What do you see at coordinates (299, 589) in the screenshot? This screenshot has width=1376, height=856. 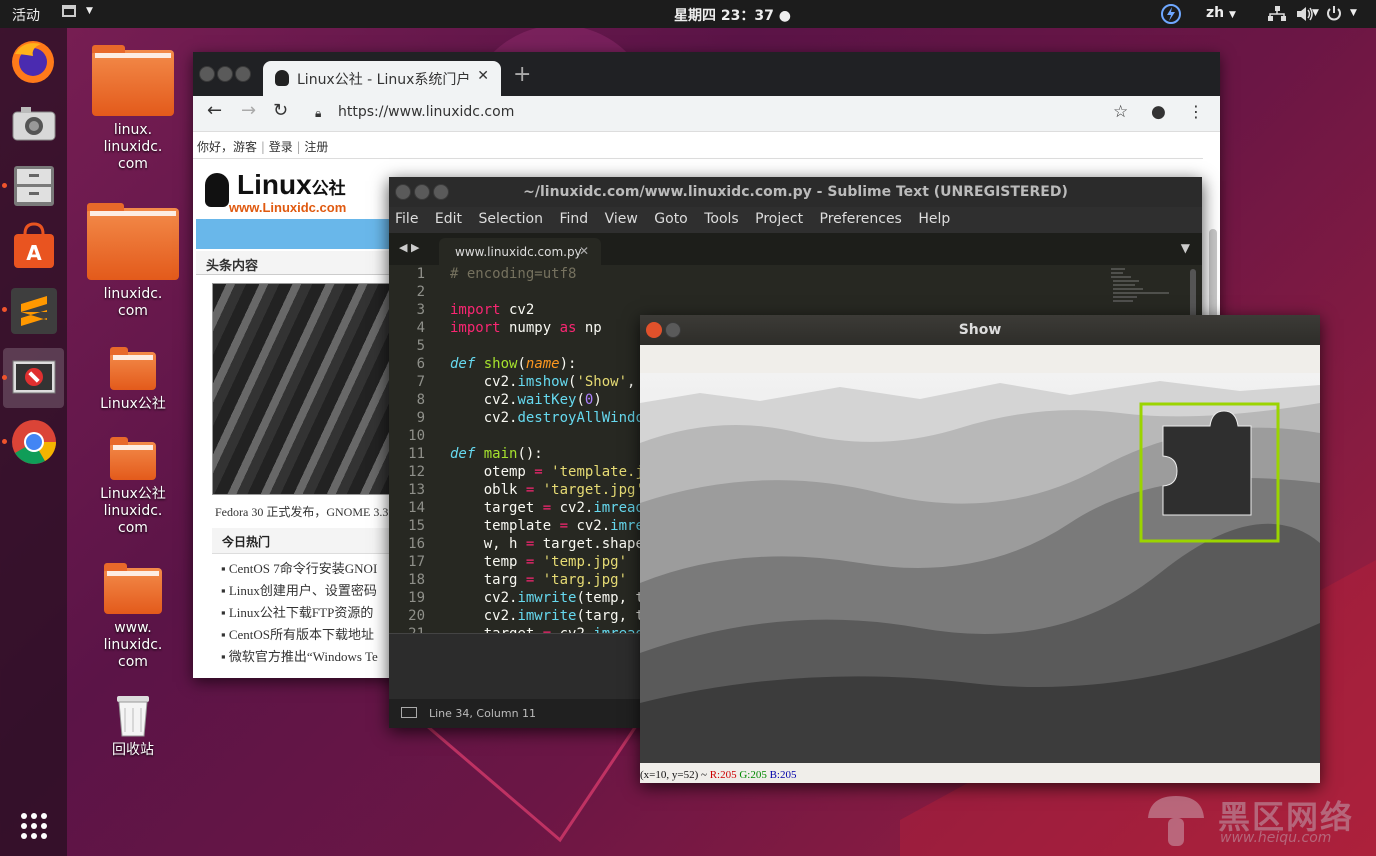 I see `hot-item: ▪ Linux创建用户、设置密码` at bounding box center [299, 589].